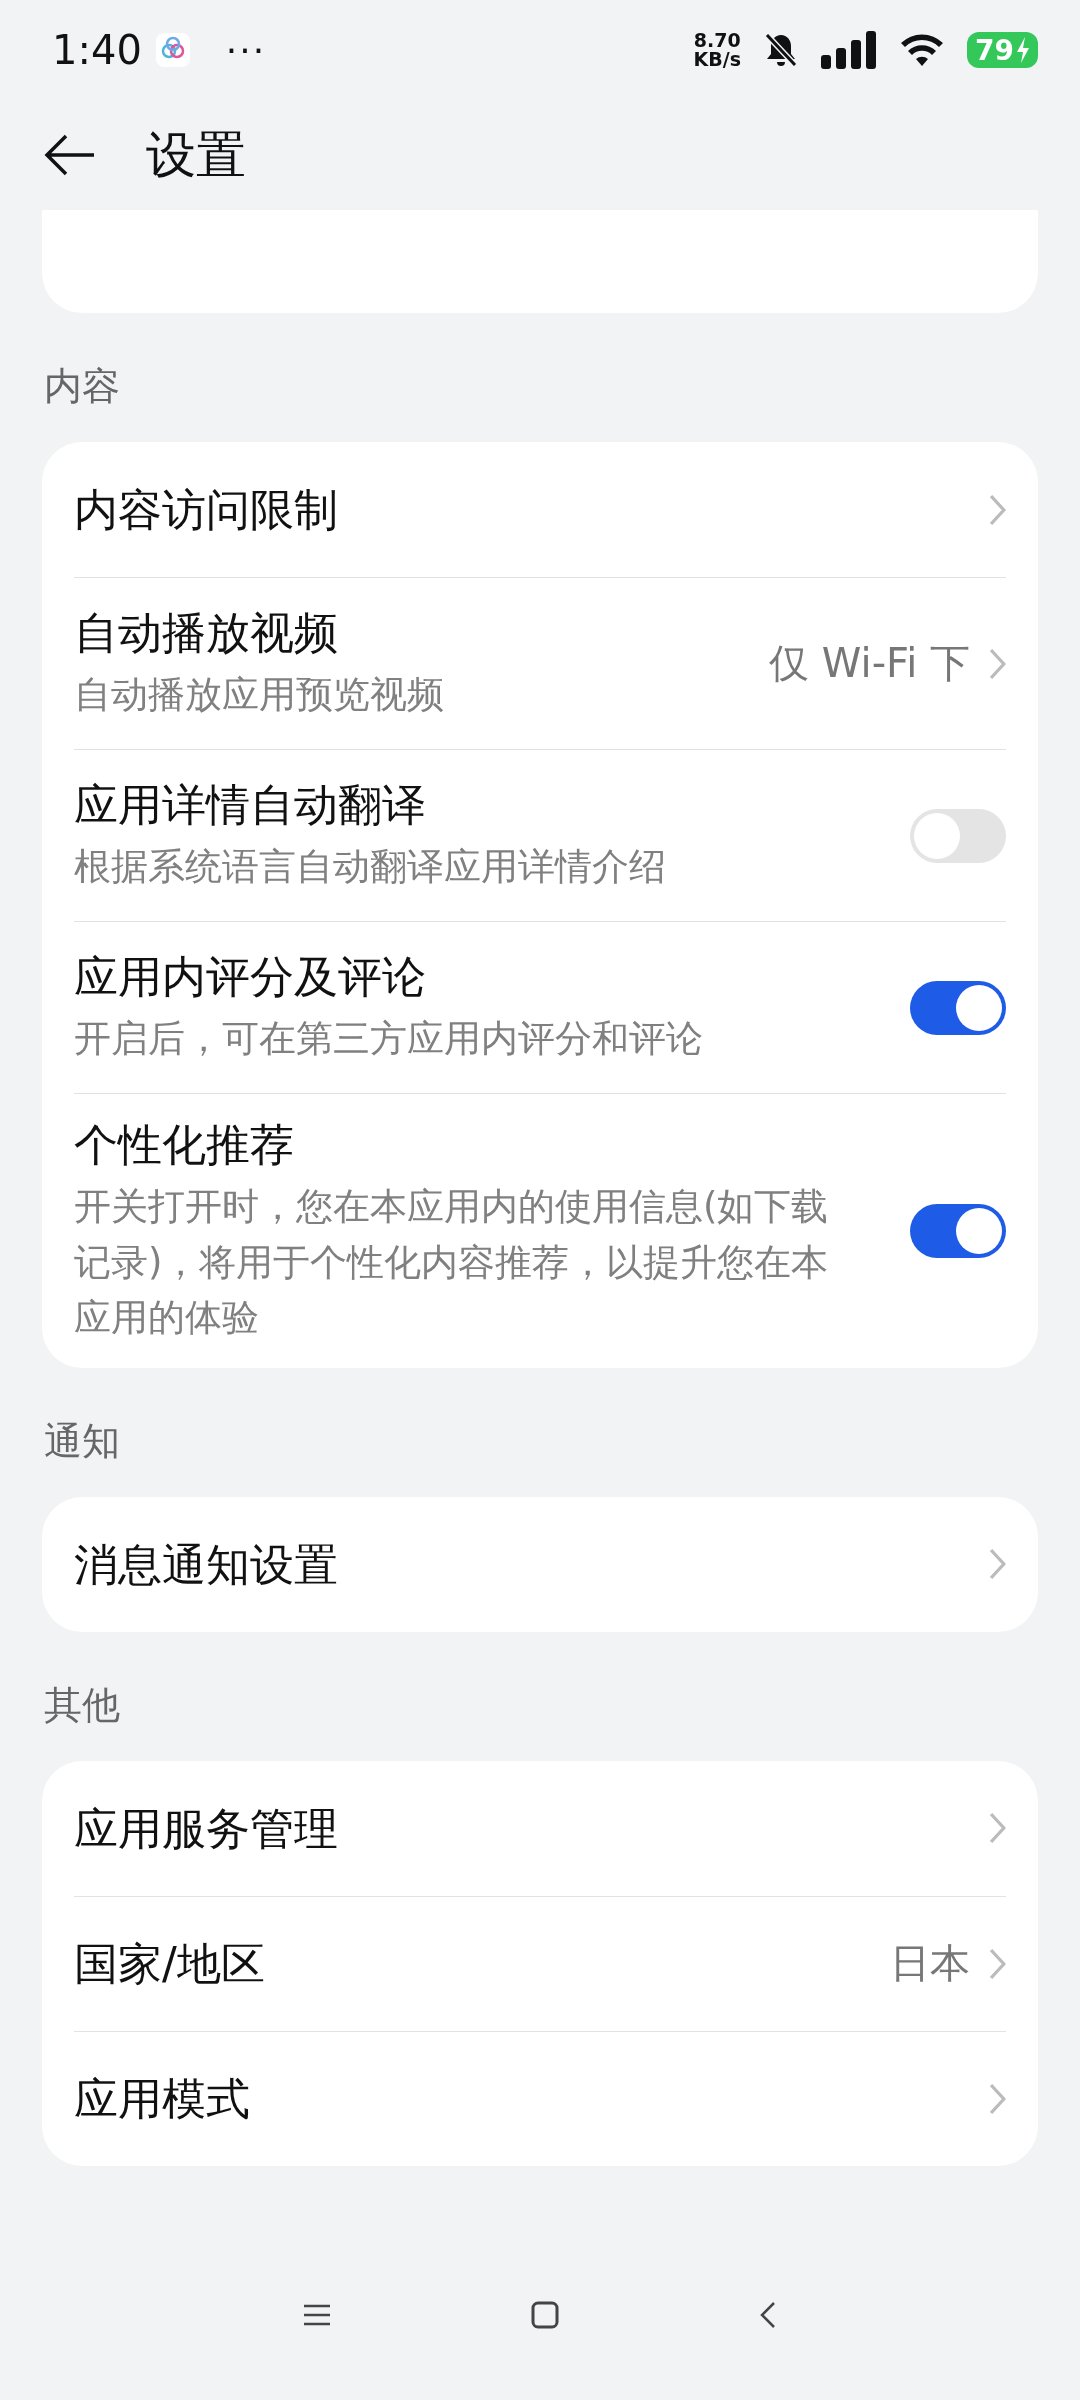 This screenshot has width=1080, height=2400. What do you see at coordinates (540, 509) in the screenshot?
I see `settings-row: 内容访问限制` at bounding box center [540, 509].